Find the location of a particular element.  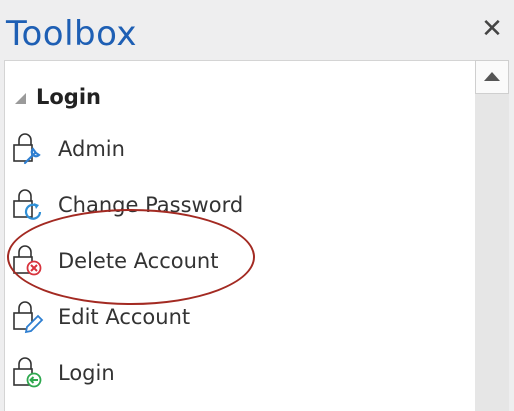

toolbox-item-edit-account: Edit Account is located at coordinates (100, 317).